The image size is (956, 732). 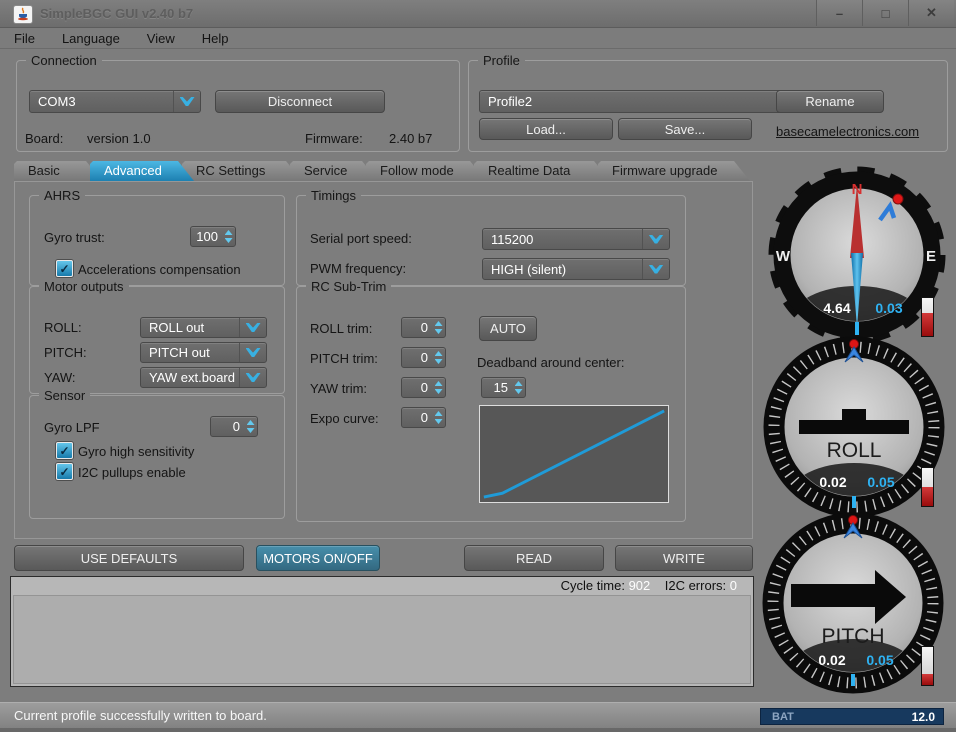 I want to click on yaw-gauge: N W E 4.64 0.03, so click(x=857, y=255).